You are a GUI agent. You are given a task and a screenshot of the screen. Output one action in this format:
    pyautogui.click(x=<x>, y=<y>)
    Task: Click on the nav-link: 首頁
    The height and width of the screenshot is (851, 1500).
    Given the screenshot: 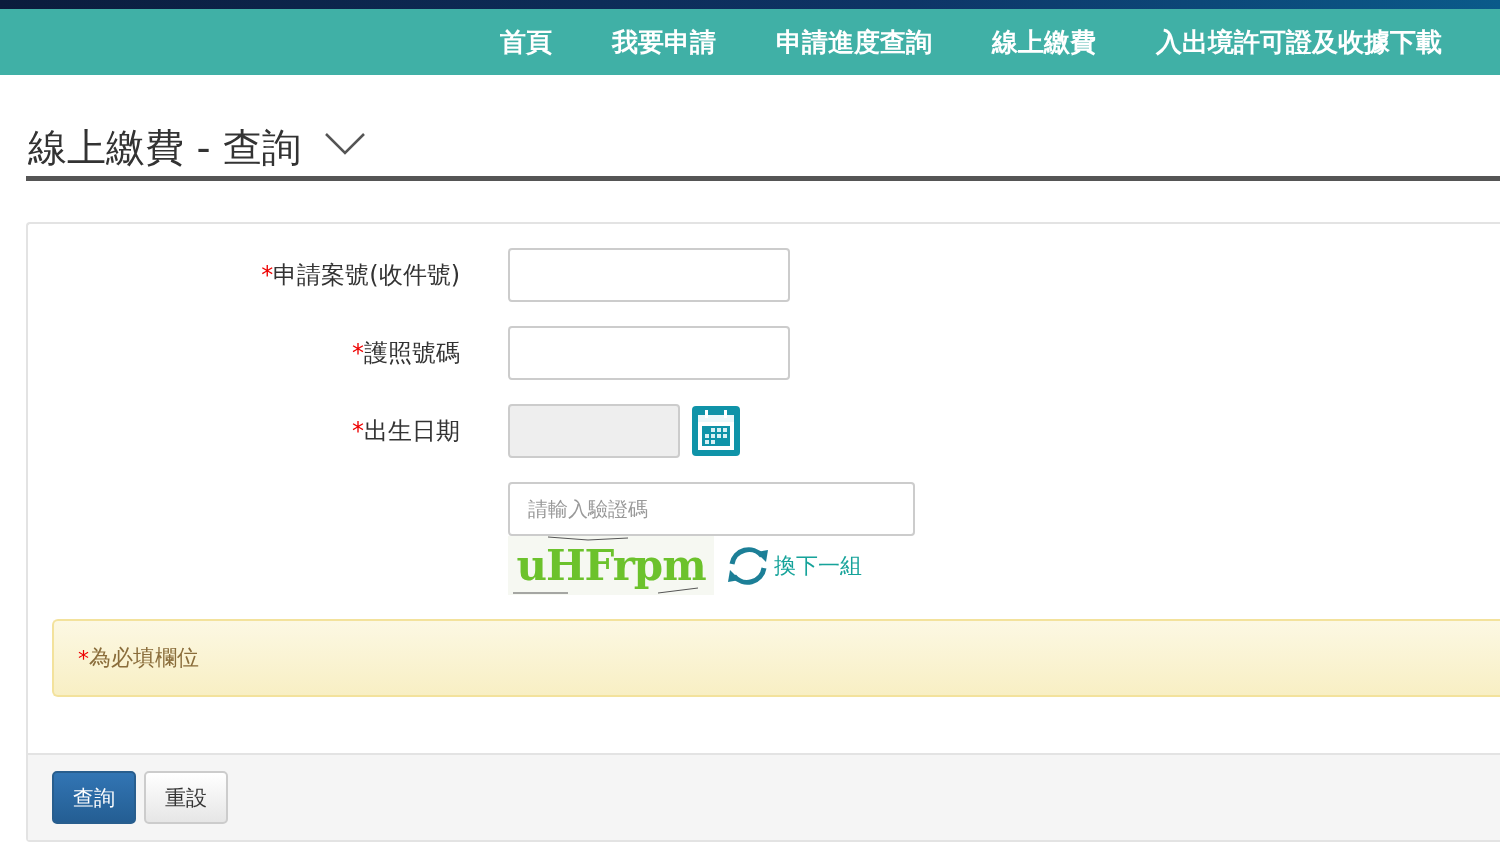 What is the action you would take?
    pyautogui.click(x=526, y=42)
    